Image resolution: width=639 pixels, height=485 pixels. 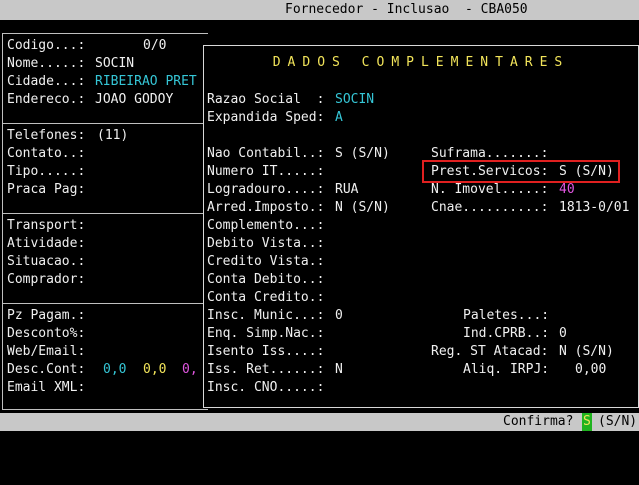 What do you see at coordinates (114, 64) in the screenshot?
I see `nome-field: SOCIN` at bounding box center [114, 64].